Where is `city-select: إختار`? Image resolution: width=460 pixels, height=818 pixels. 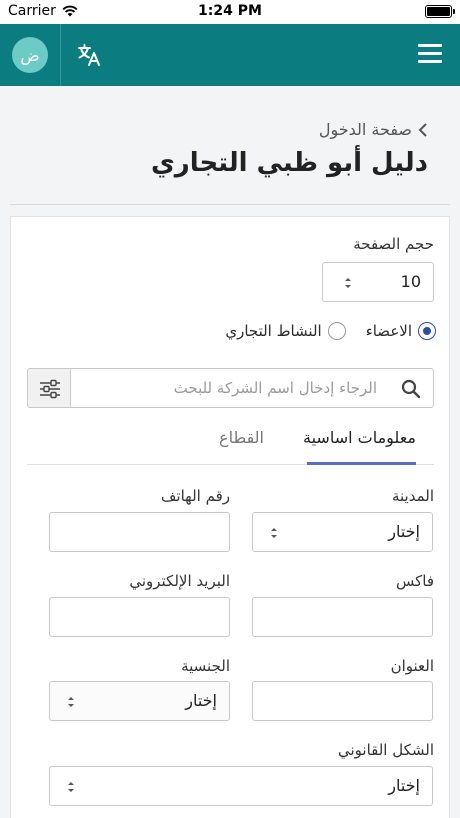 city-select: إختار is located at coordinates (342, 532).